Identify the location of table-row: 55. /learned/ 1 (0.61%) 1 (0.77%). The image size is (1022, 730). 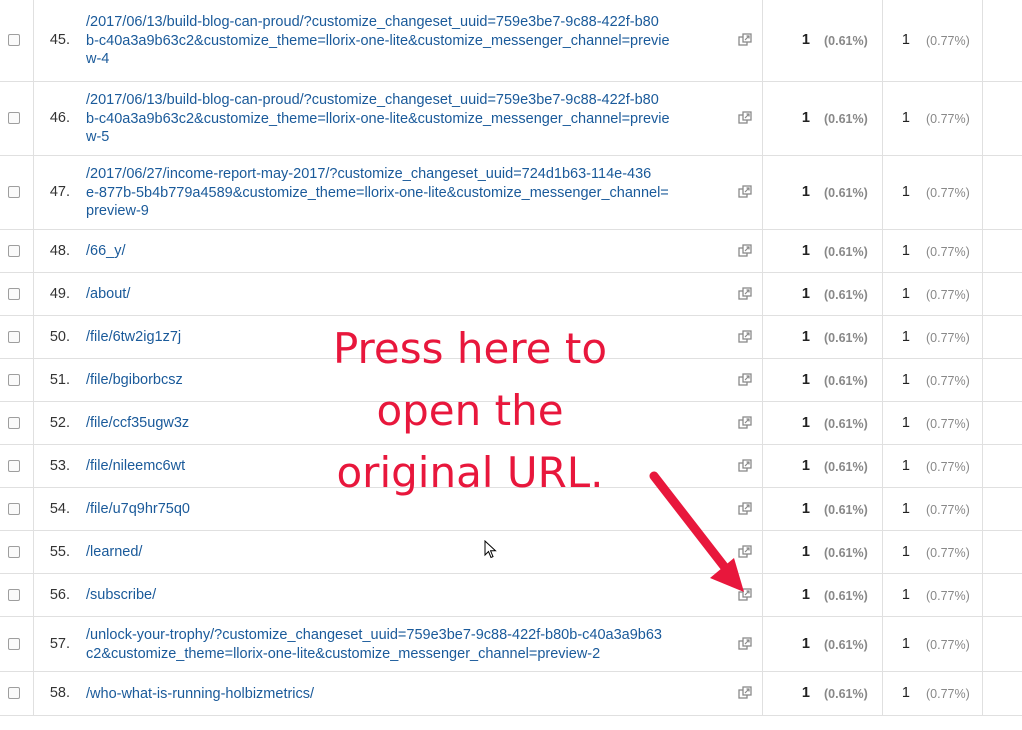
(511, 552).